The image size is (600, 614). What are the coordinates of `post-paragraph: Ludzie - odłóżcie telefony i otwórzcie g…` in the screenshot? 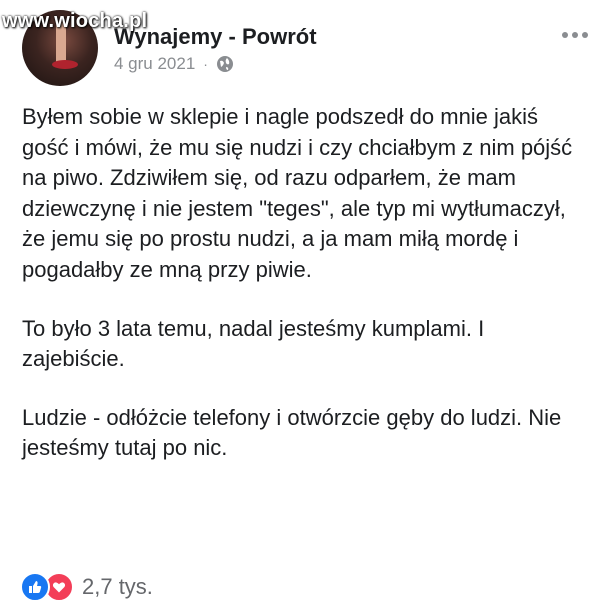 It's located at (292, 432).